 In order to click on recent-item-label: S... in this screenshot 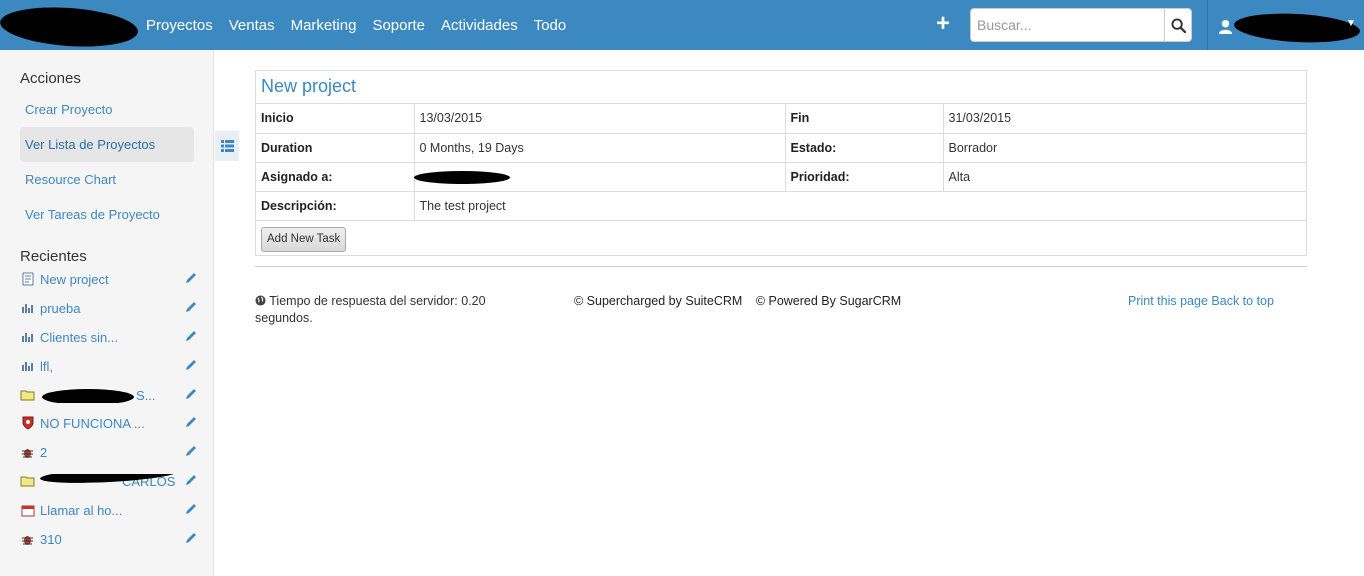, I will do `click(110, 395)`.